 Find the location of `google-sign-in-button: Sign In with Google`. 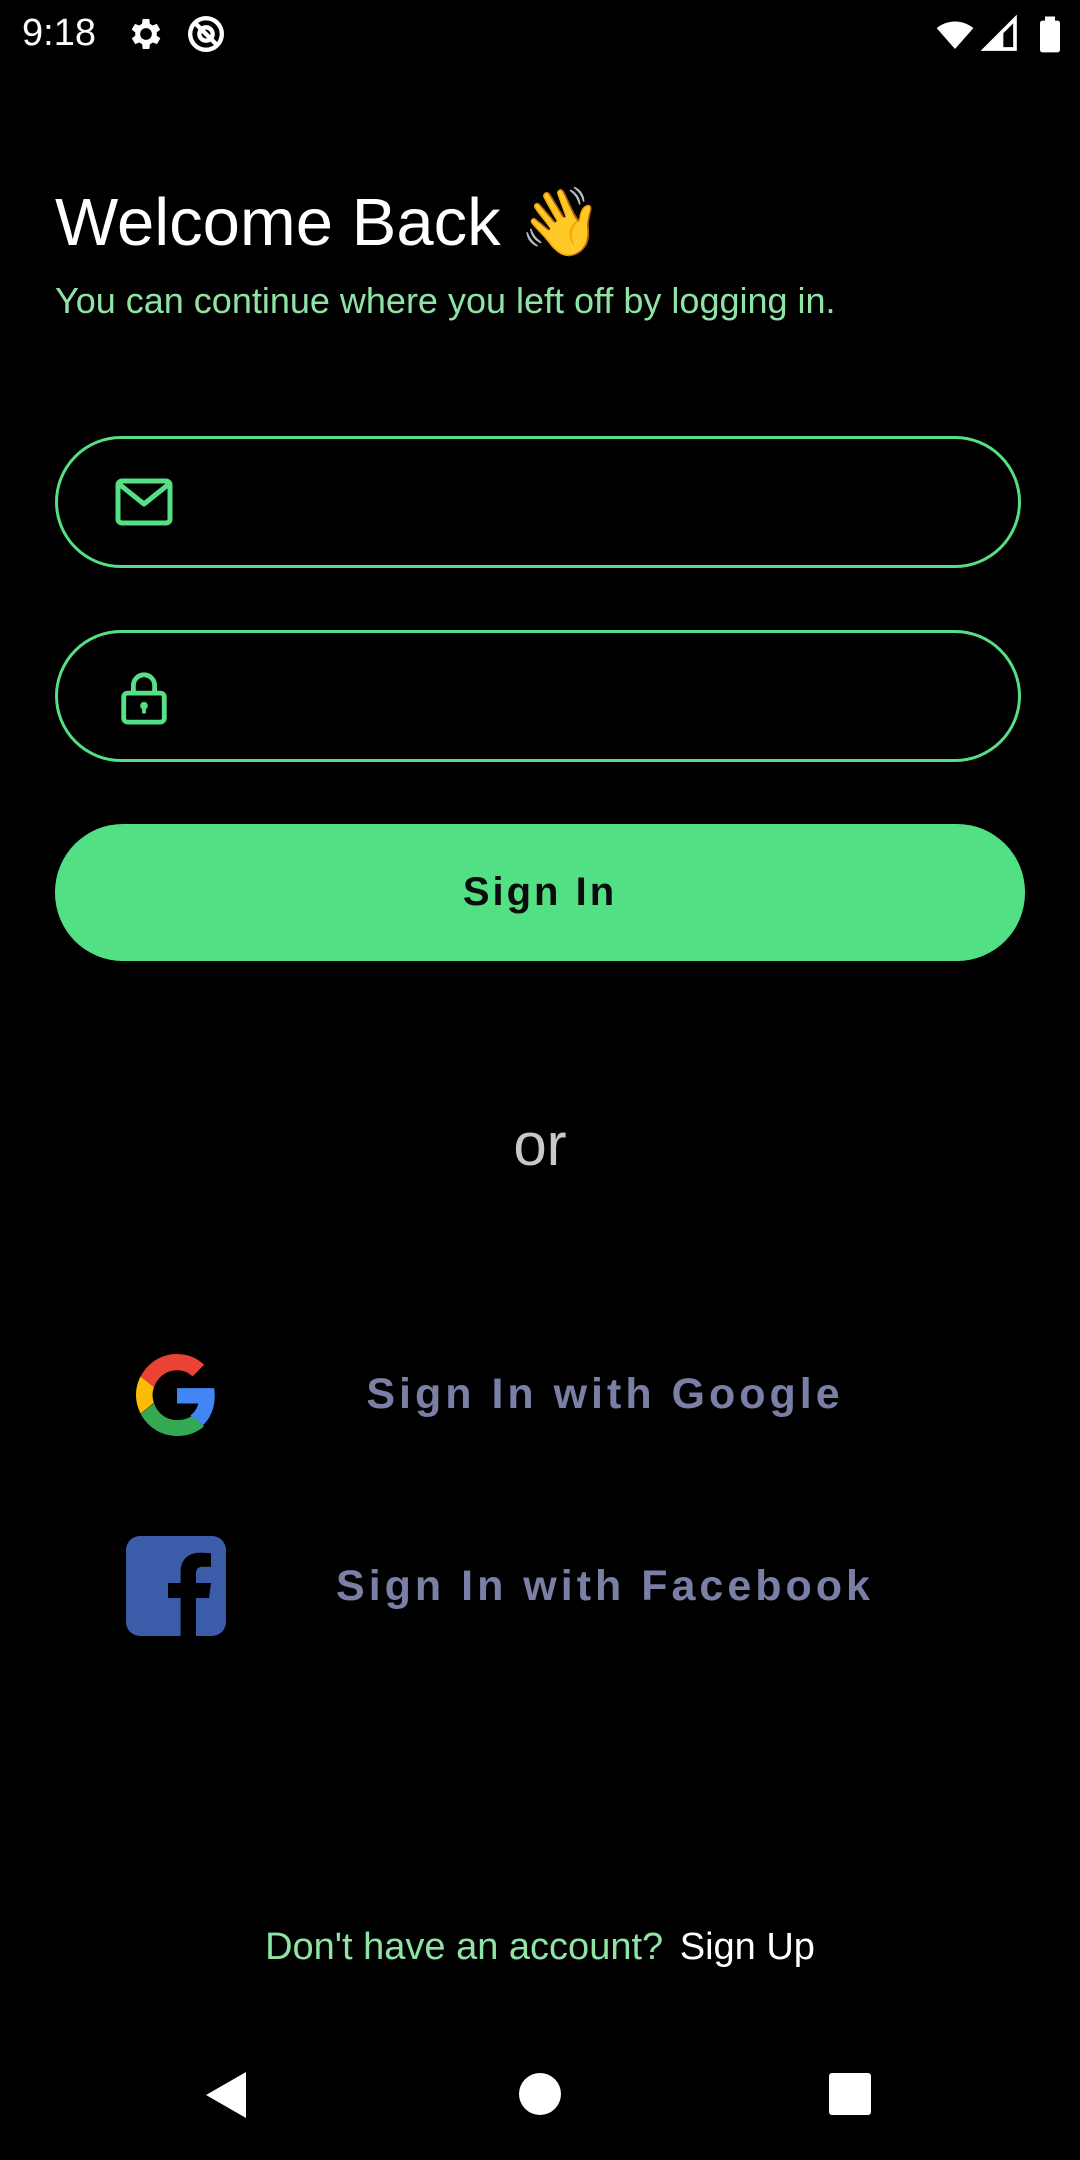

google-sign-in-button: Sign In with Google is located at coordinates (540, 1394).